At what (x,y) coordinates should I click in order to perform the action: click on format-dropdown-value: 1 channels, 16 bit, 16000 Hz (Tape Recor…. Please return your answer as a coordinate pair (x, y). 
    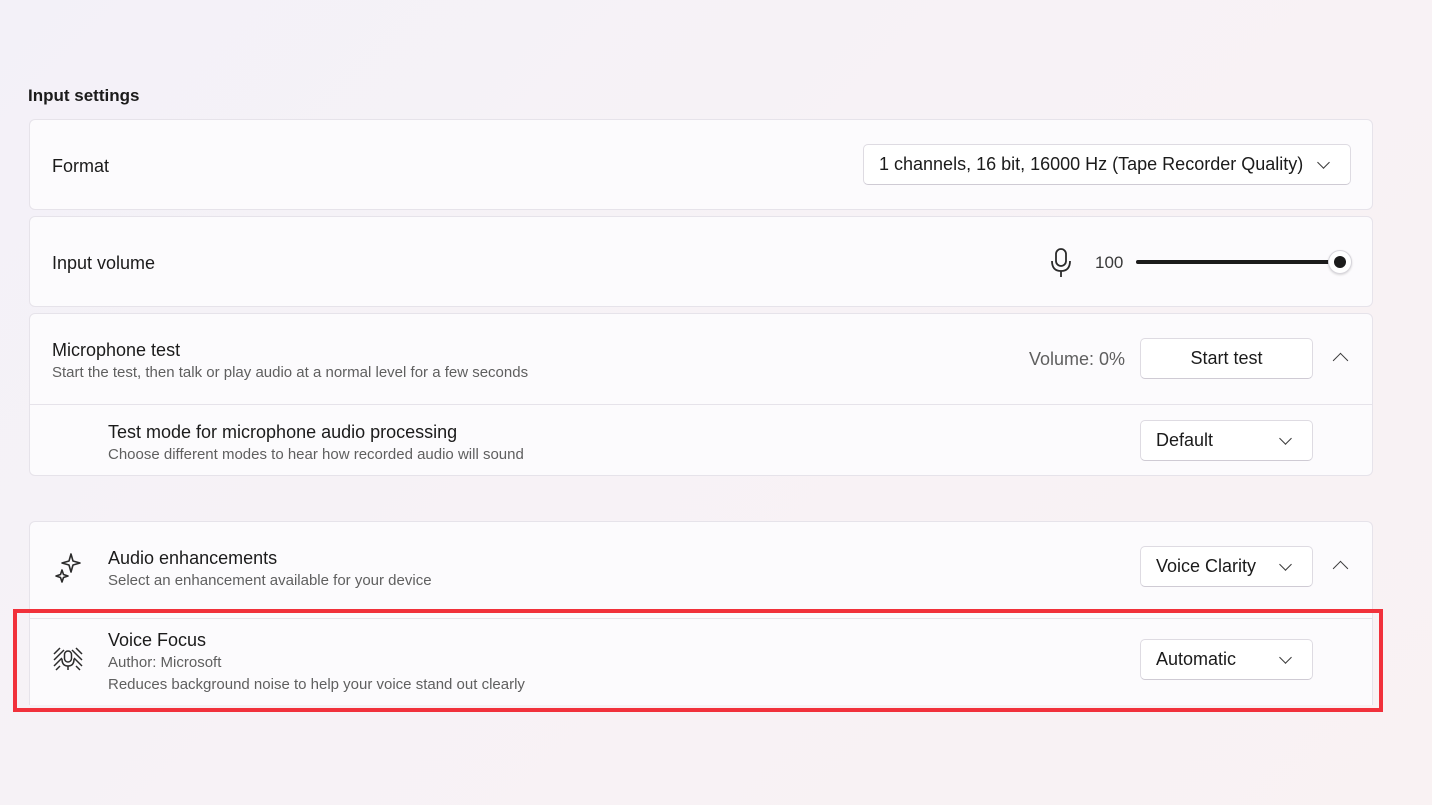
    Looking at the image, I should click on (1091, 164).